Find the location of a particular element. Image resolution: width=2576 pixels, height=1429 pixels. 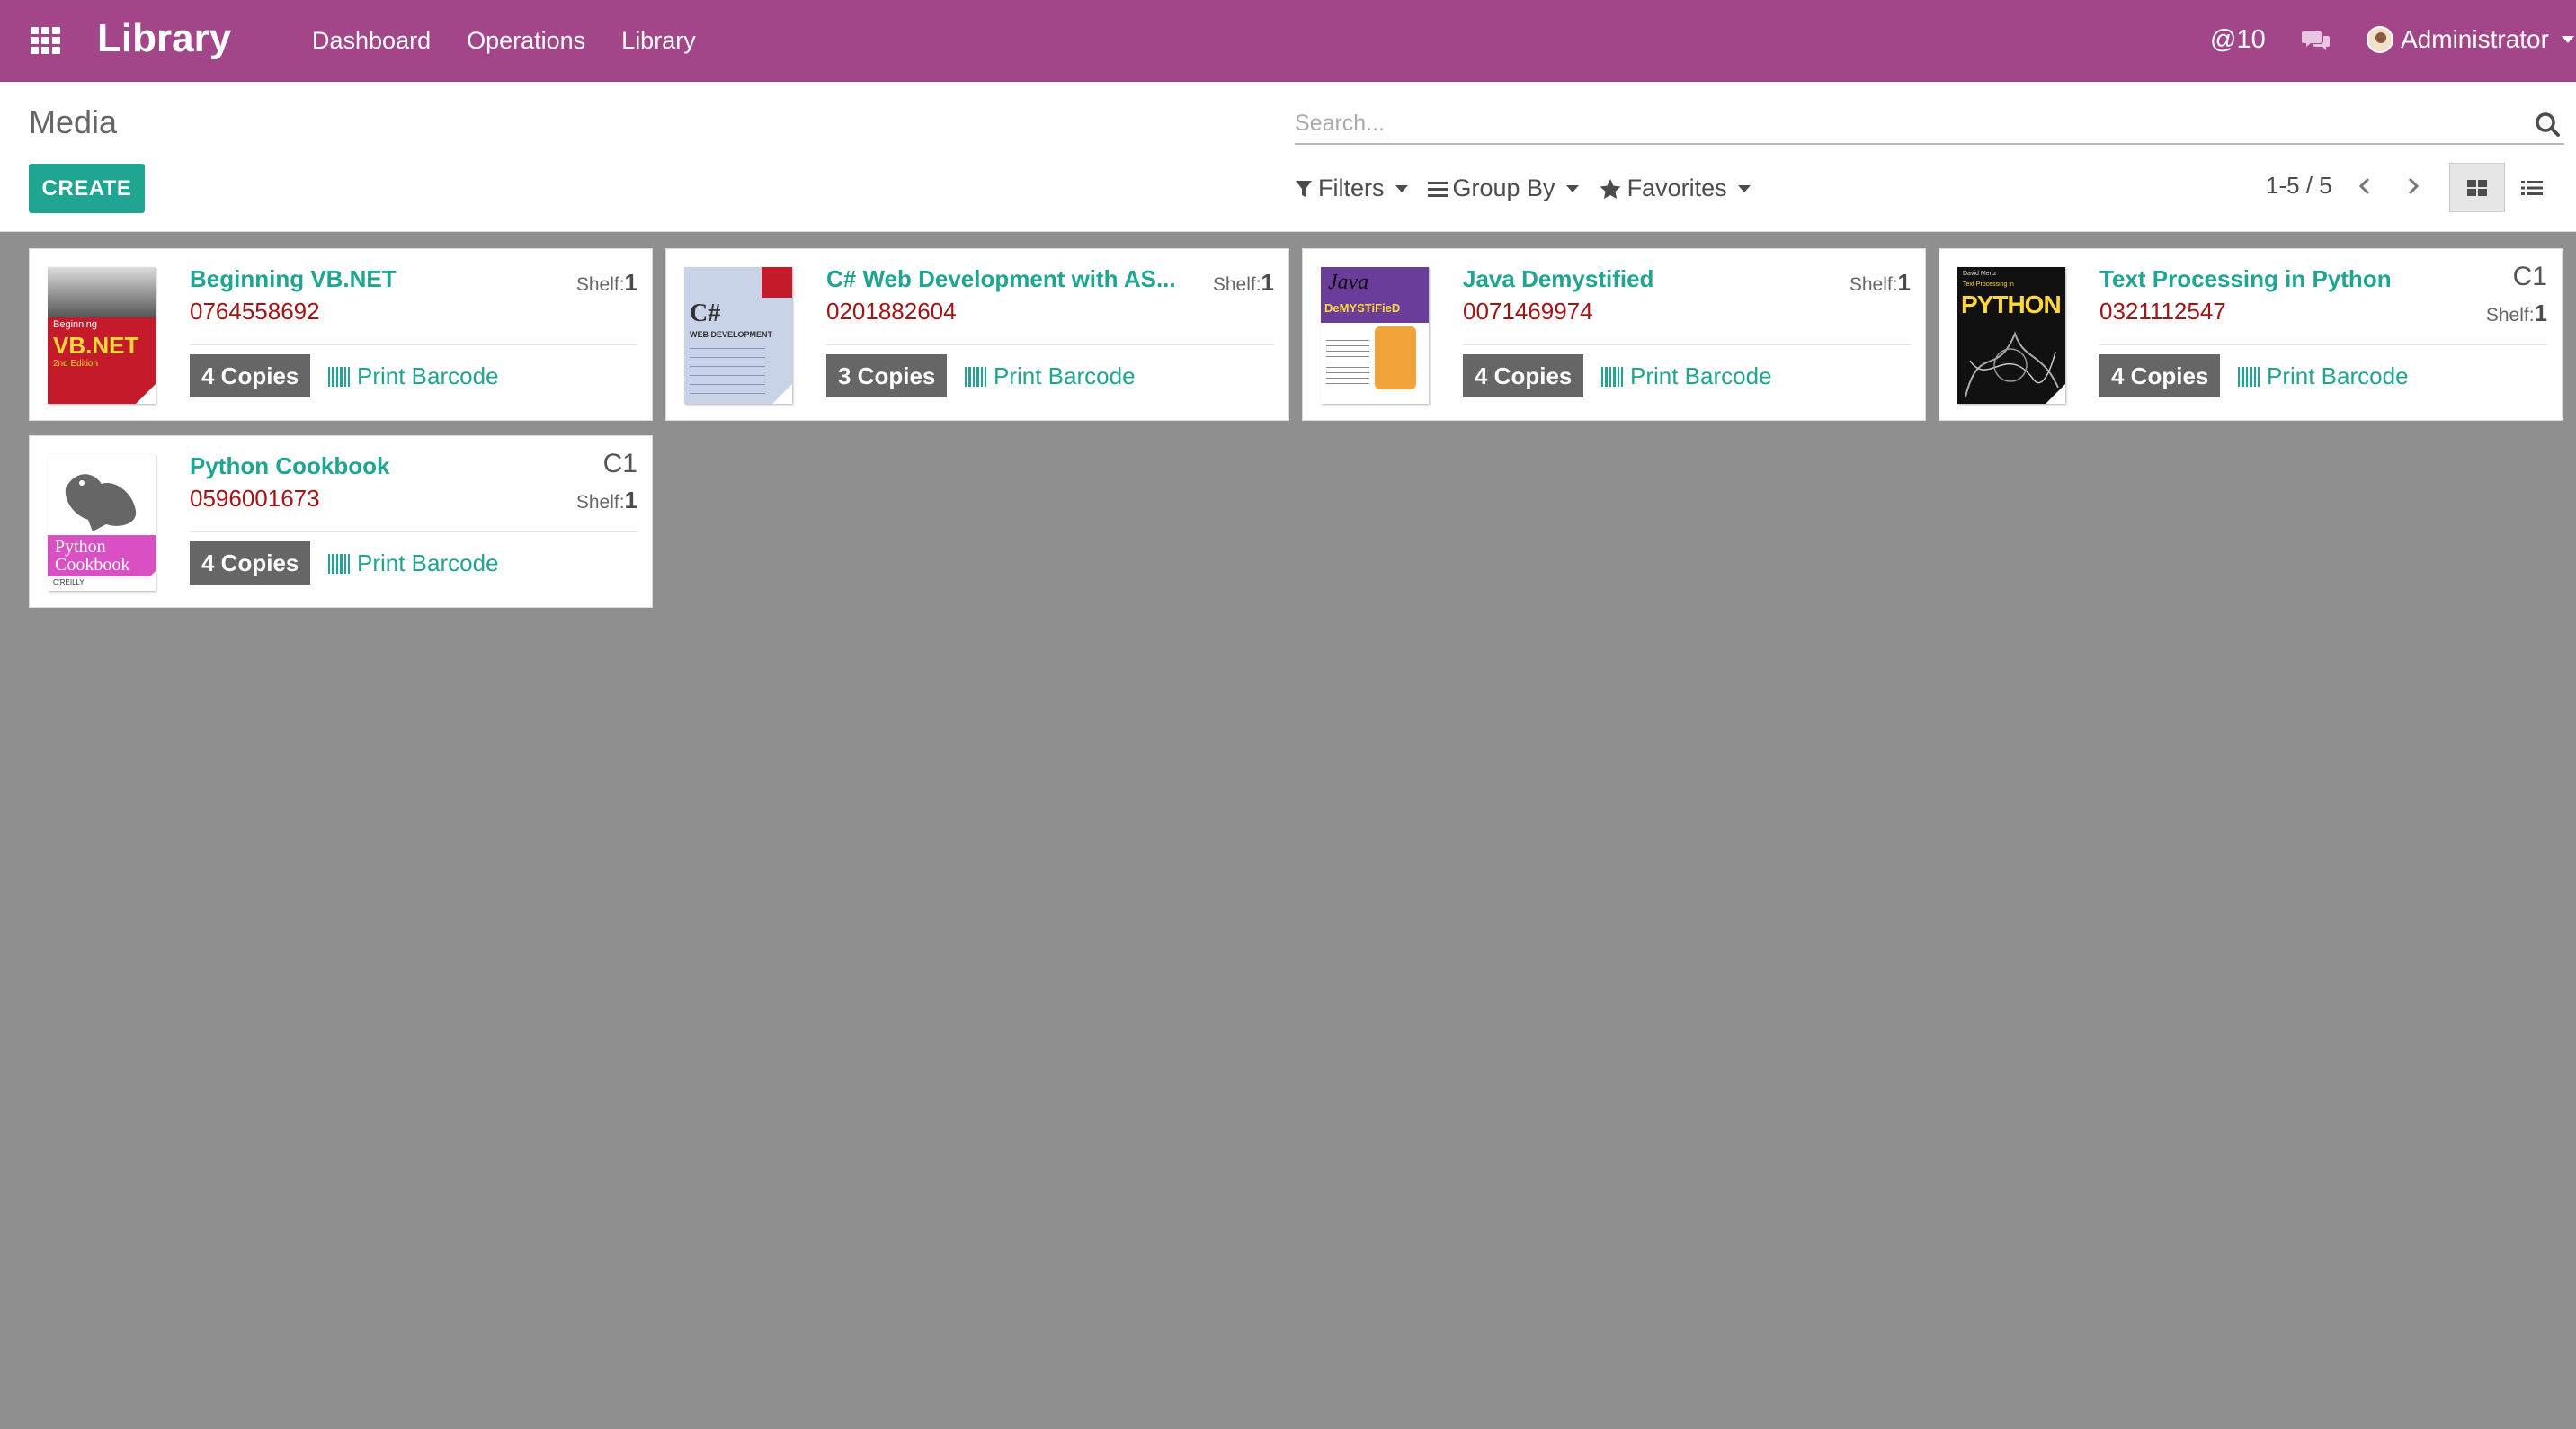

chevron-left-icon is located at coordinates (2364, 186).